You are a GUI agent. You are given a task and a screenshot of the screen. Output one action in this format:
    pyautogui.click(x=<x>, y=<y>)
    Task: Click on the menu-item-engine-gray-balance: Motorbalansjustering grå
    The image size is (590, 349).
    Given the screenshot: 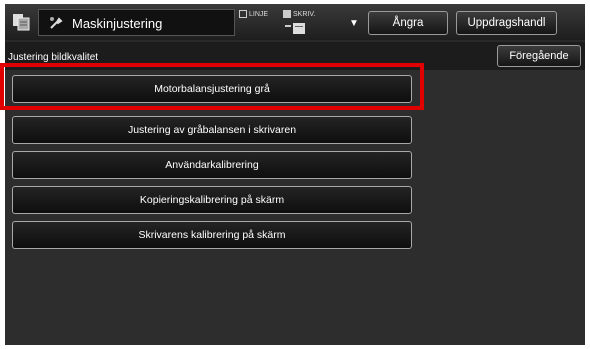 What is the action you would take?
    pyautogui.click(x=212, y=89)
    